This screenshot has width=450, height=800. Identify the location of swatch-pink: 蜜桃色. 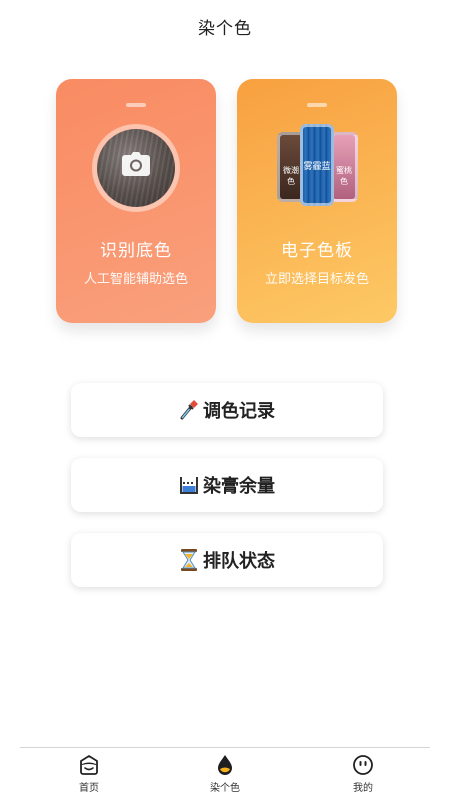
(344, 167).